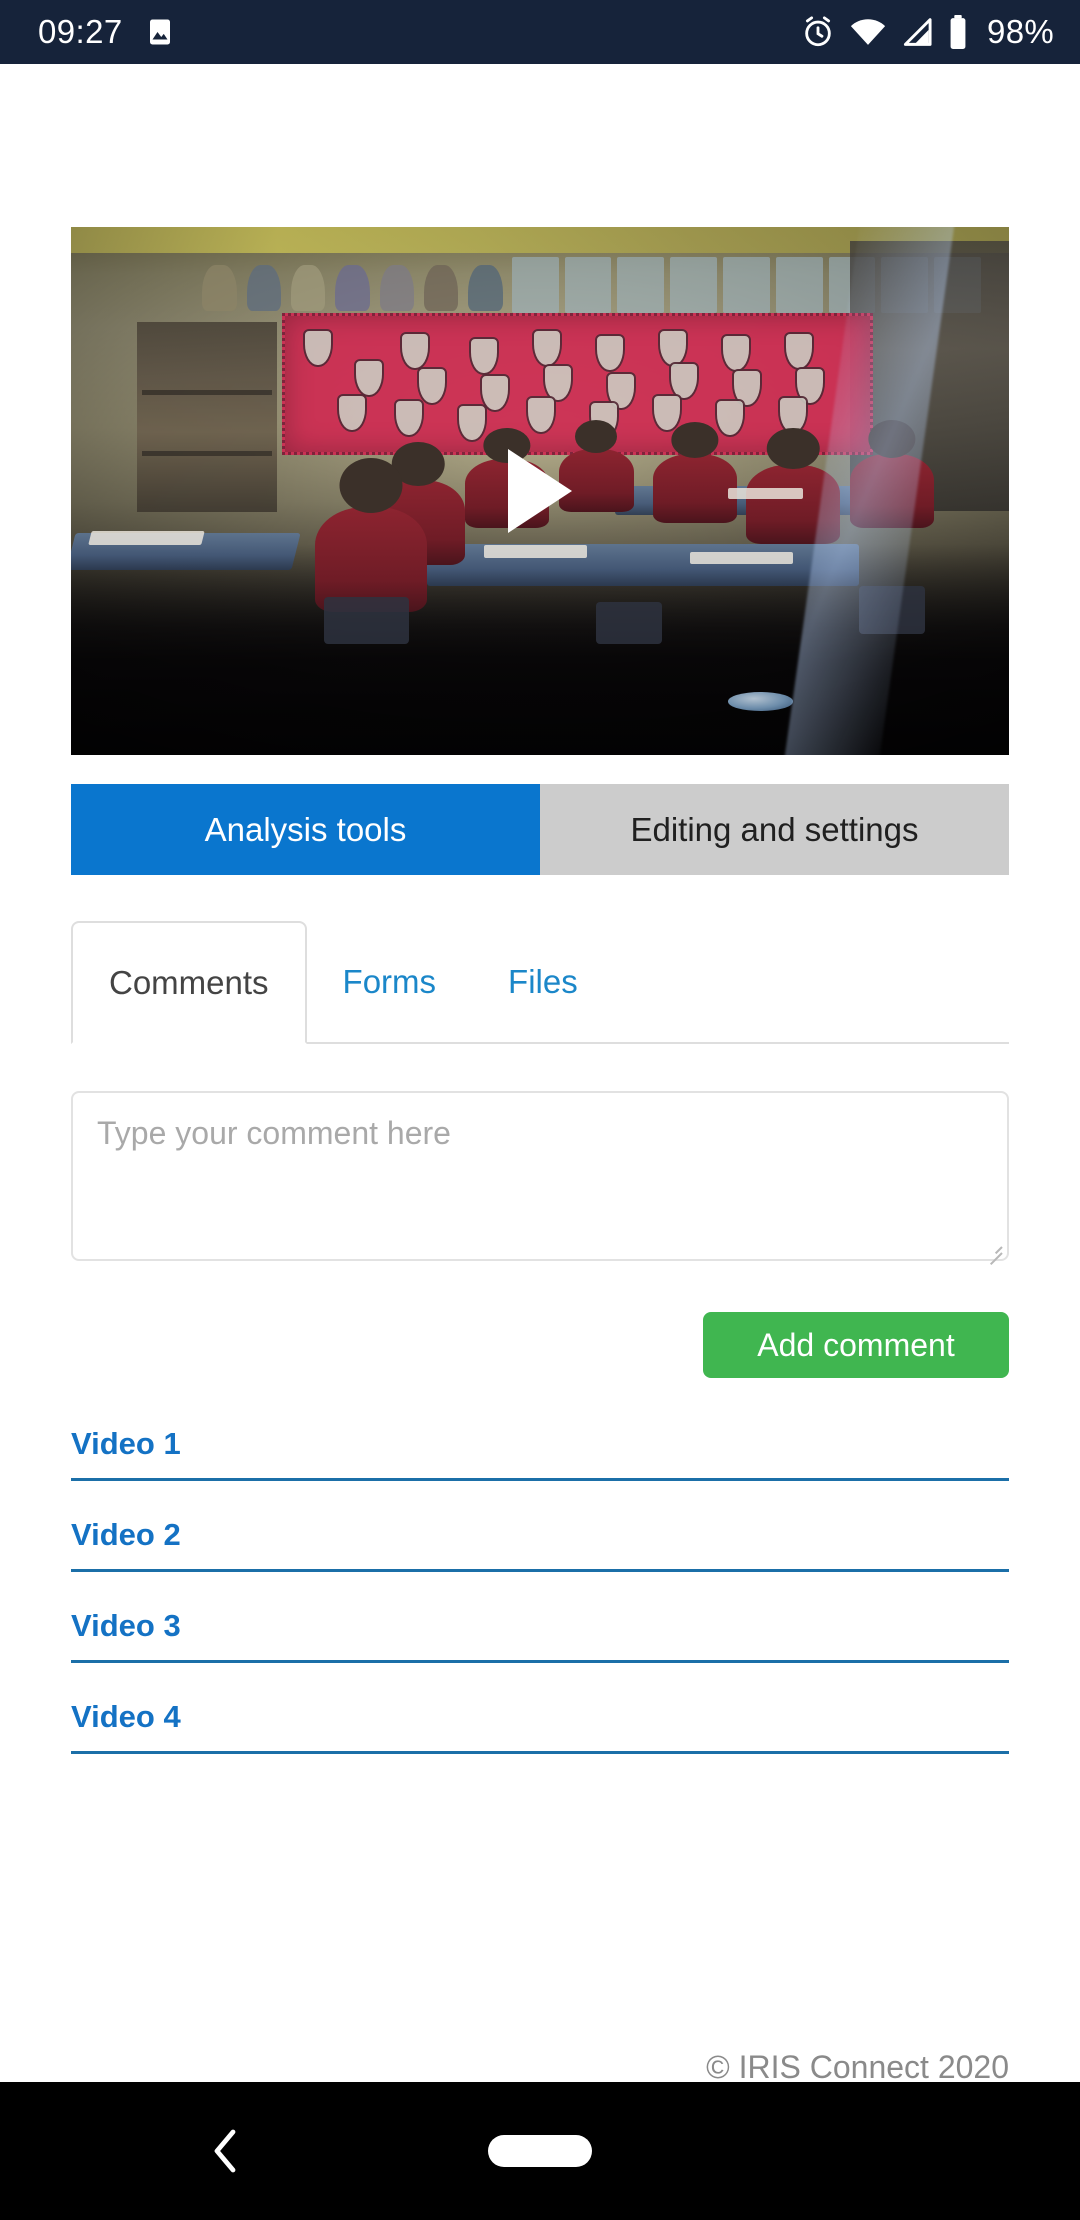 This screenshot has height=2220, width=1080. I want to click on list-item: Video 3, so click(540, 1635).